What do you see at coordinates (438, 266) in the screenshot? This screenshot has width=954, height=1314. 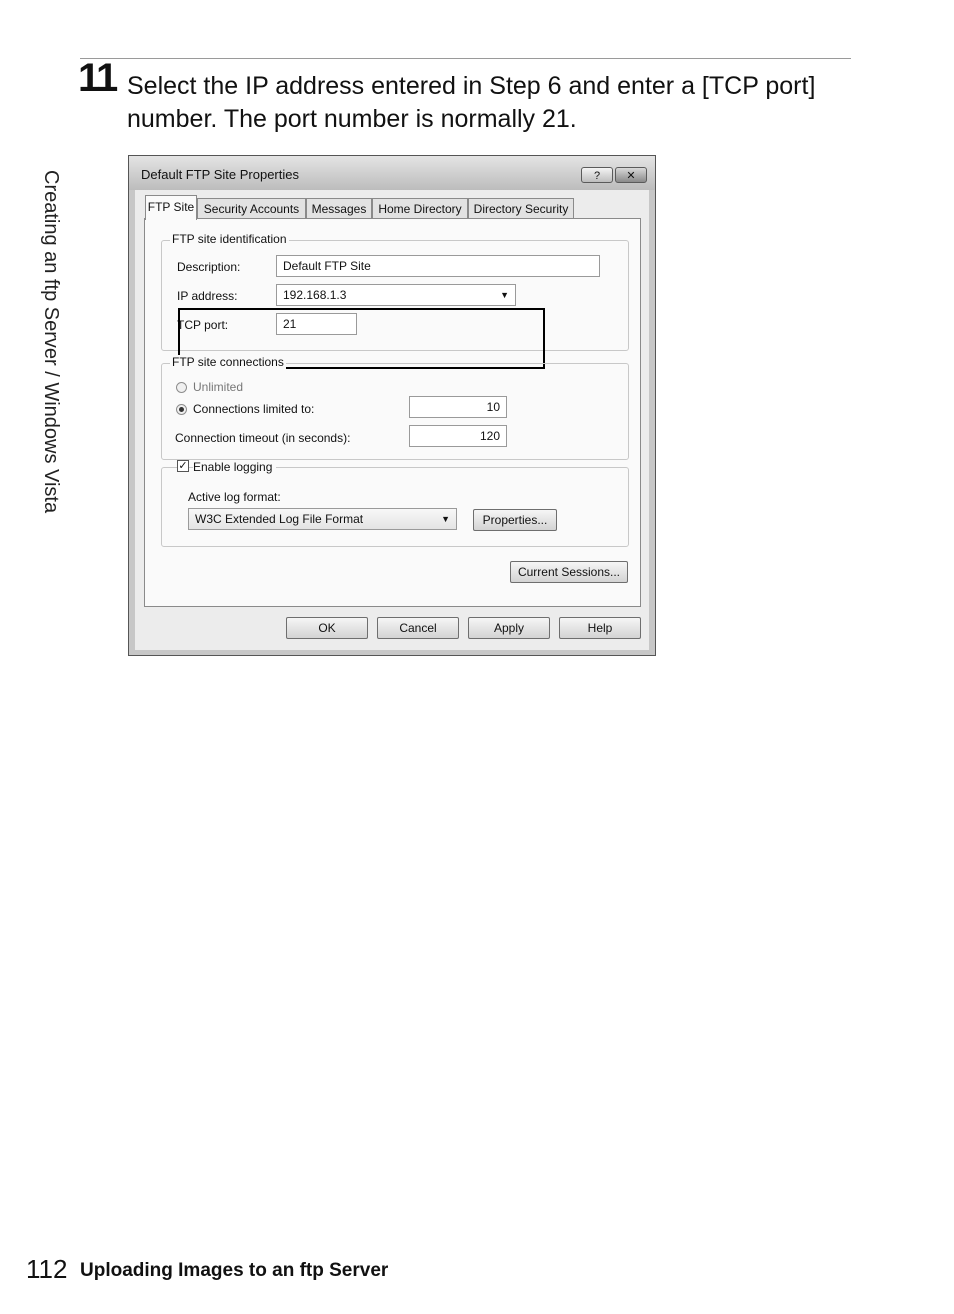 I see `description-input: Default FTP Site` at bounding box center [438, 266].